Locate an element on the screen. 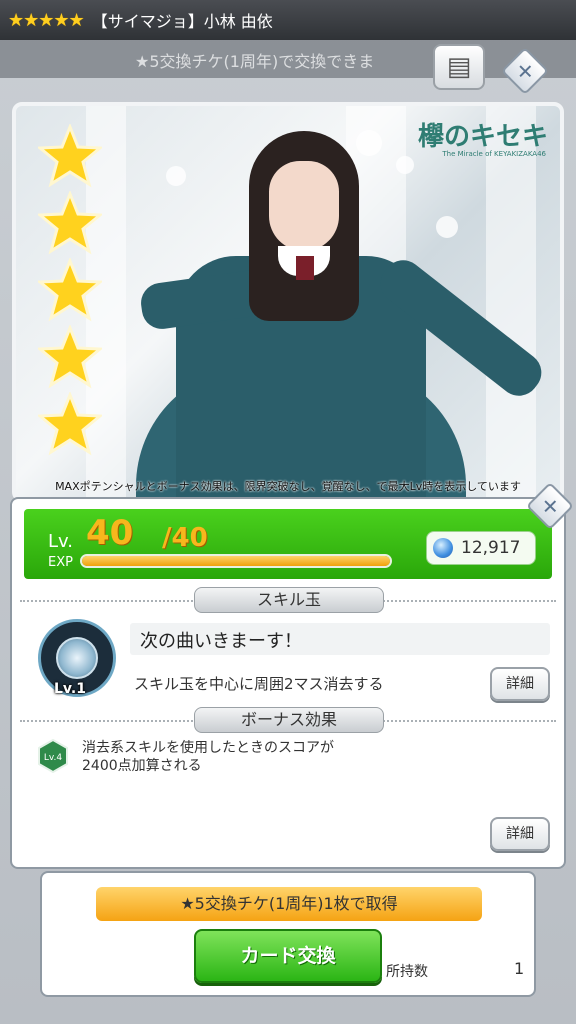 The width and height of the screenshot is (576, 1024). exp-bar-fill is located at coordinates (236, 561).